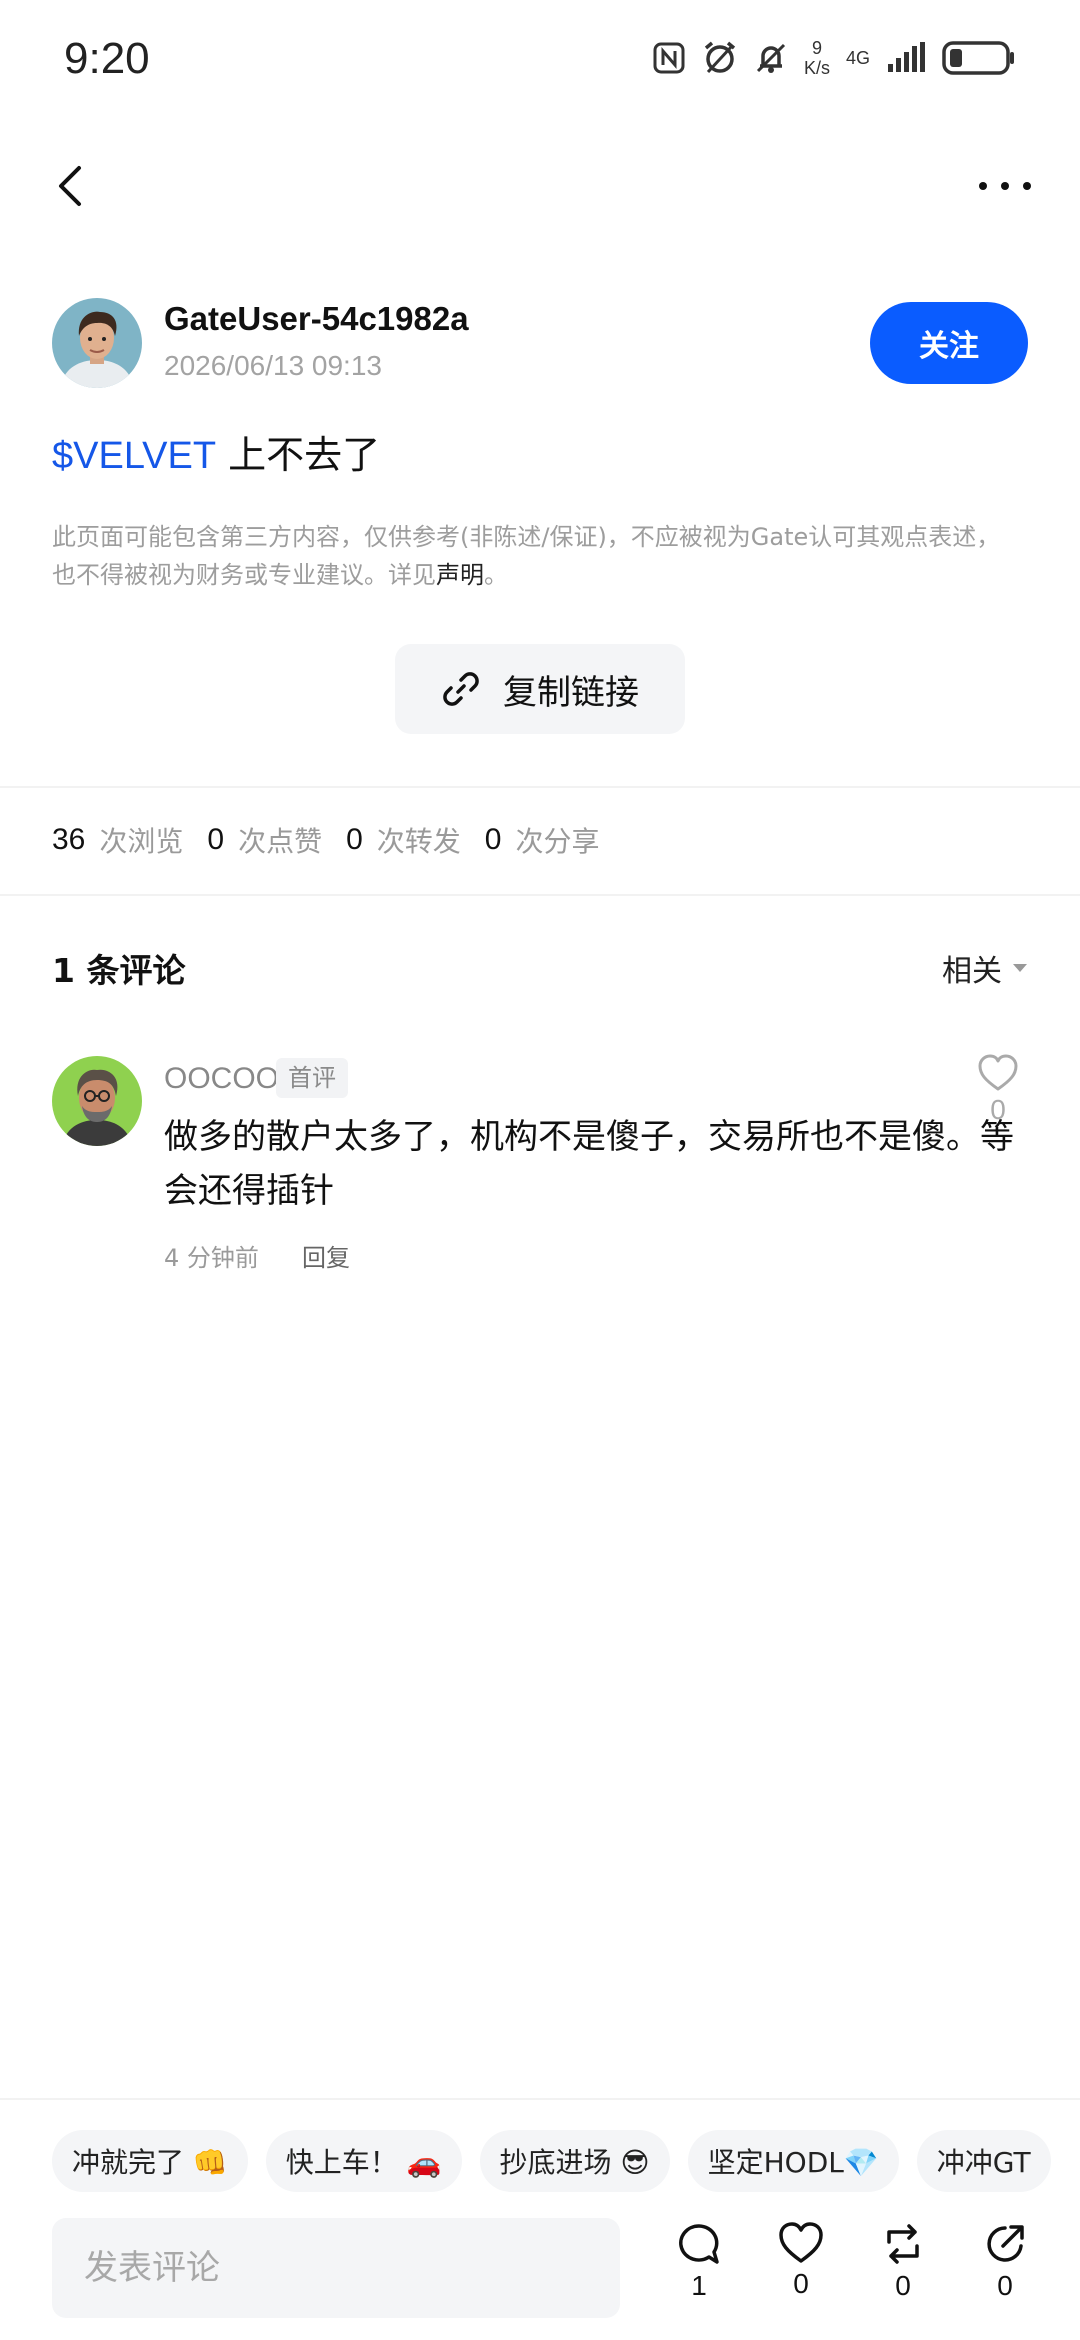  Describe the element at coordinates (363, 2161) in the screenshot. I see `quick-reply-chip: 快上车！ 🚗` at that location.